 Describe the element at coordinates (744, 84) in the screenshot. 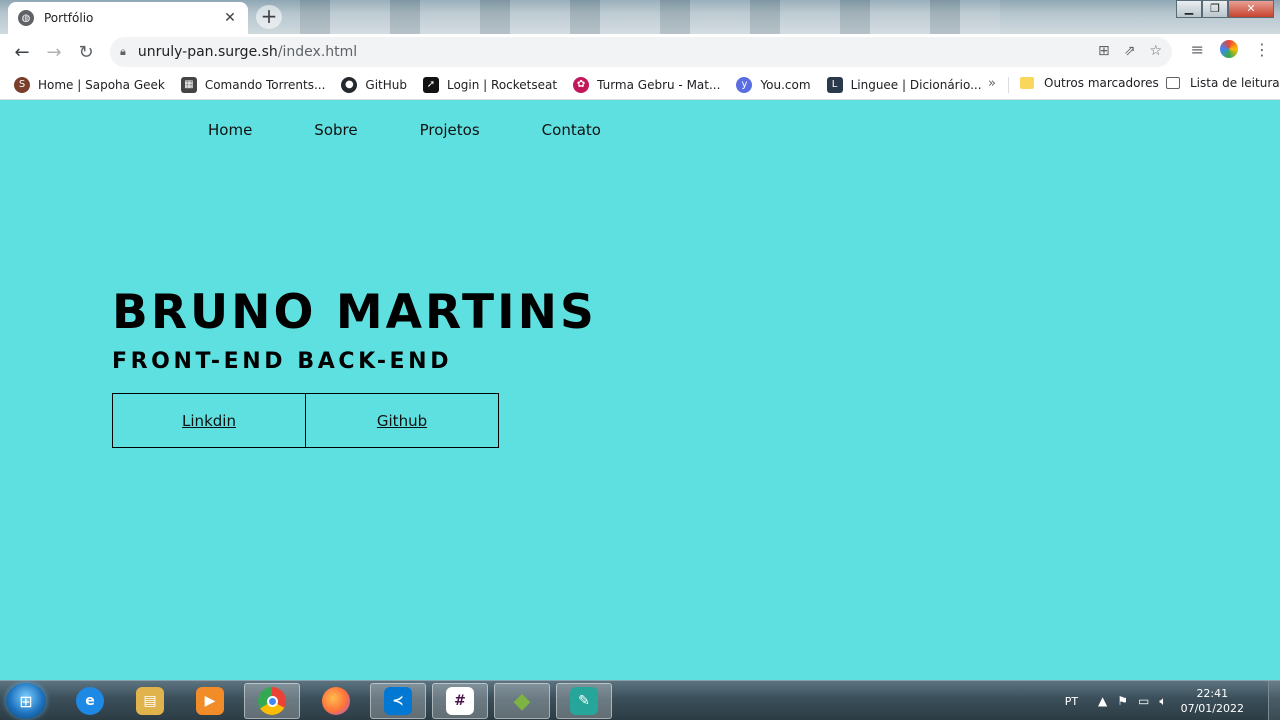

I see `you-com-icon: y` at that location.